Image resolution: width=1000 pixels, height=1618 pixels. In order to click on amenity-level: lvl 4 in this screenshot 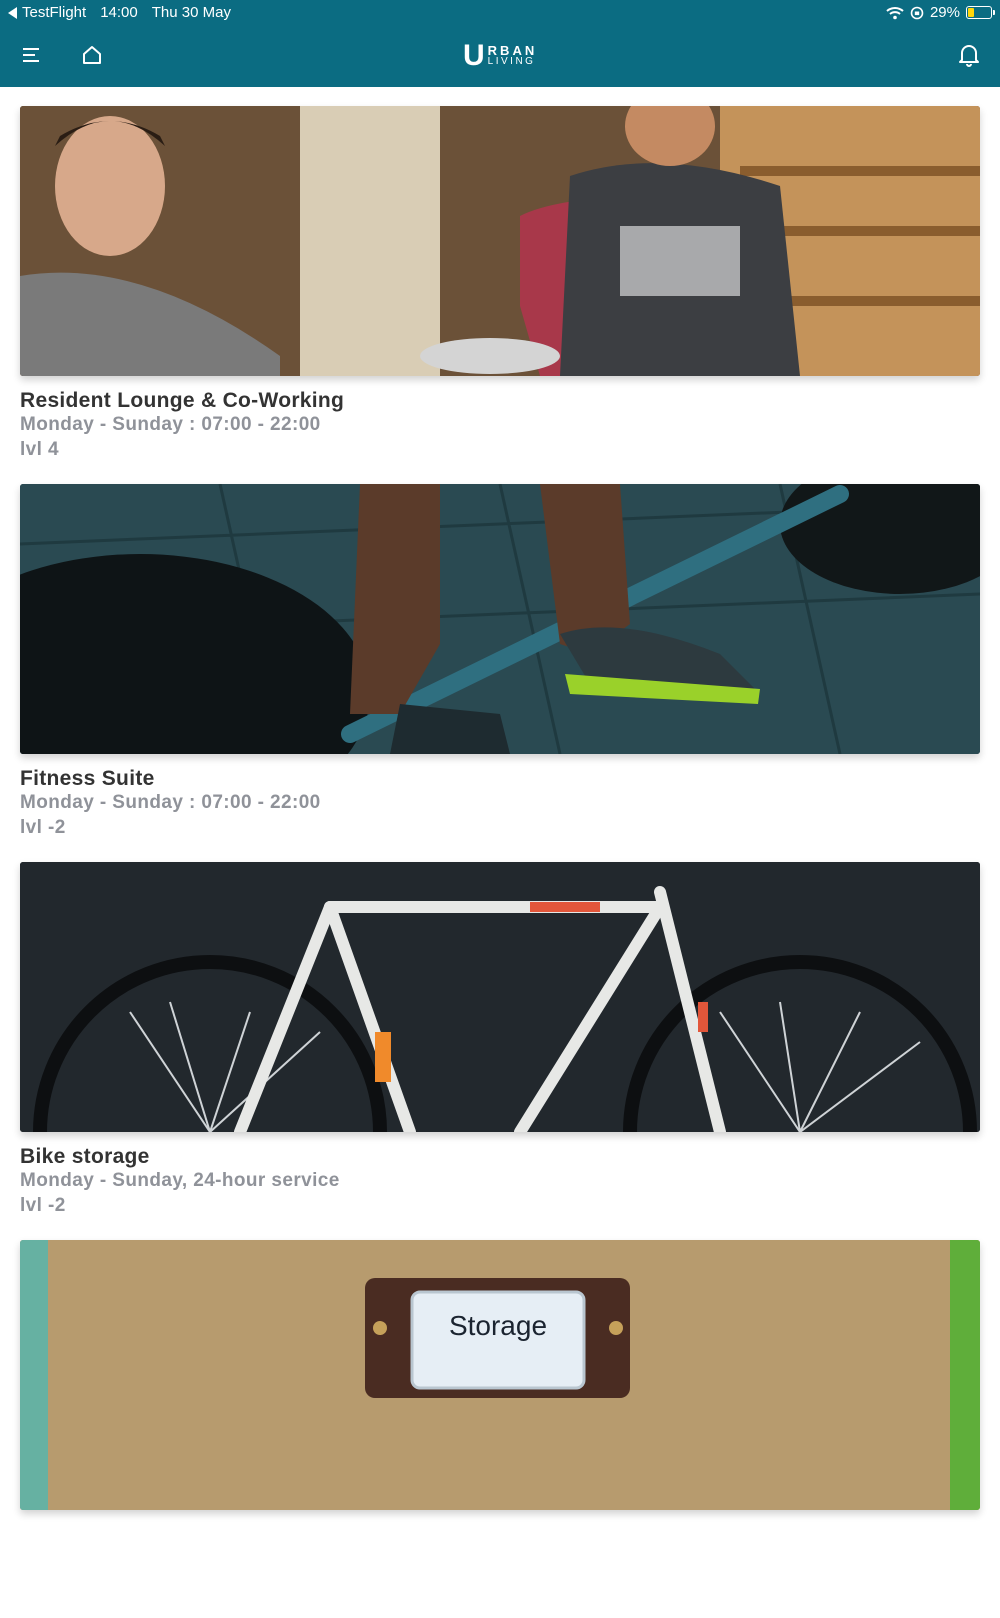, I will do `click(39, 449)`.